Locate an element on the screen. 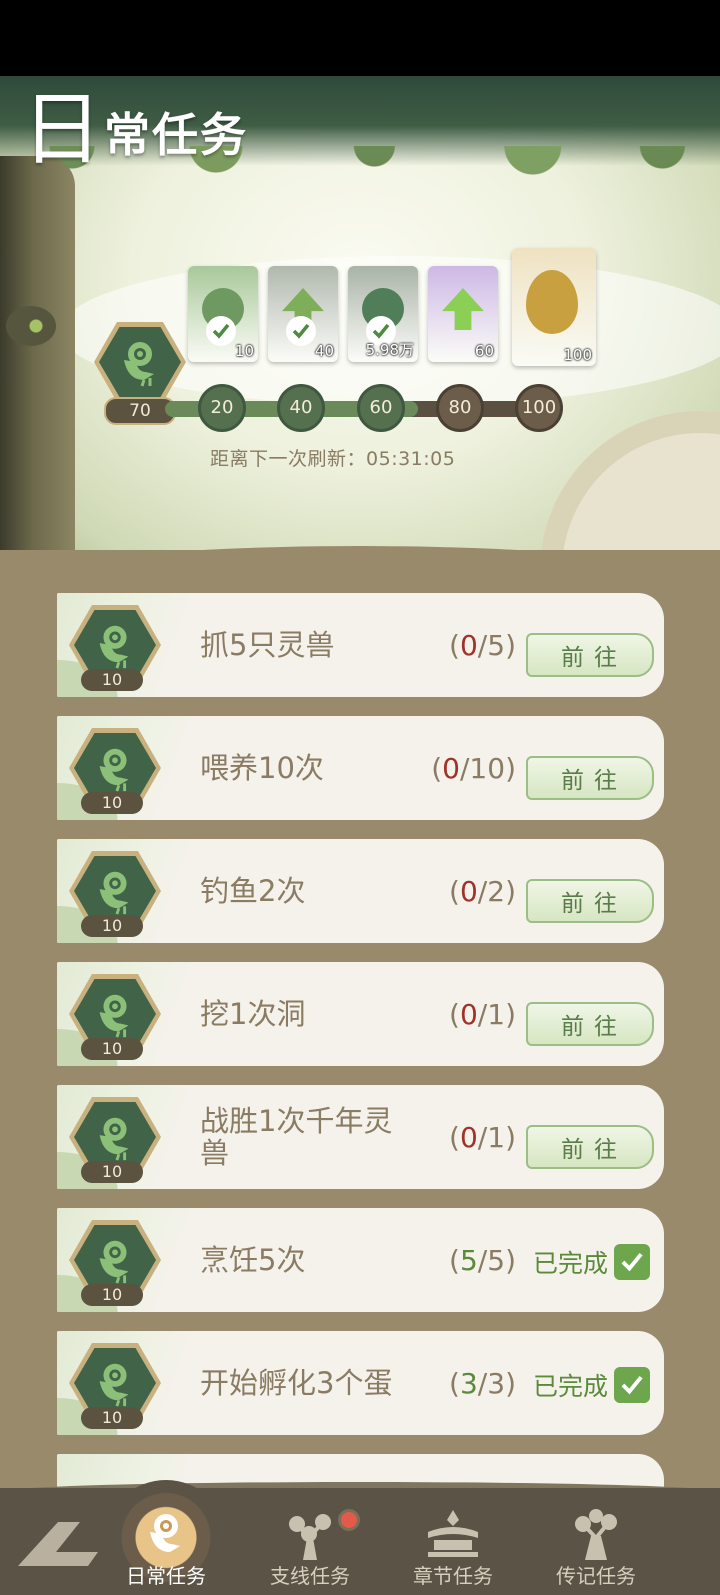 This screenshot has width=720, height=1595. refresh-countdown: 距离下一次刷新：05:31:05 is located at coordinates (333, 459).